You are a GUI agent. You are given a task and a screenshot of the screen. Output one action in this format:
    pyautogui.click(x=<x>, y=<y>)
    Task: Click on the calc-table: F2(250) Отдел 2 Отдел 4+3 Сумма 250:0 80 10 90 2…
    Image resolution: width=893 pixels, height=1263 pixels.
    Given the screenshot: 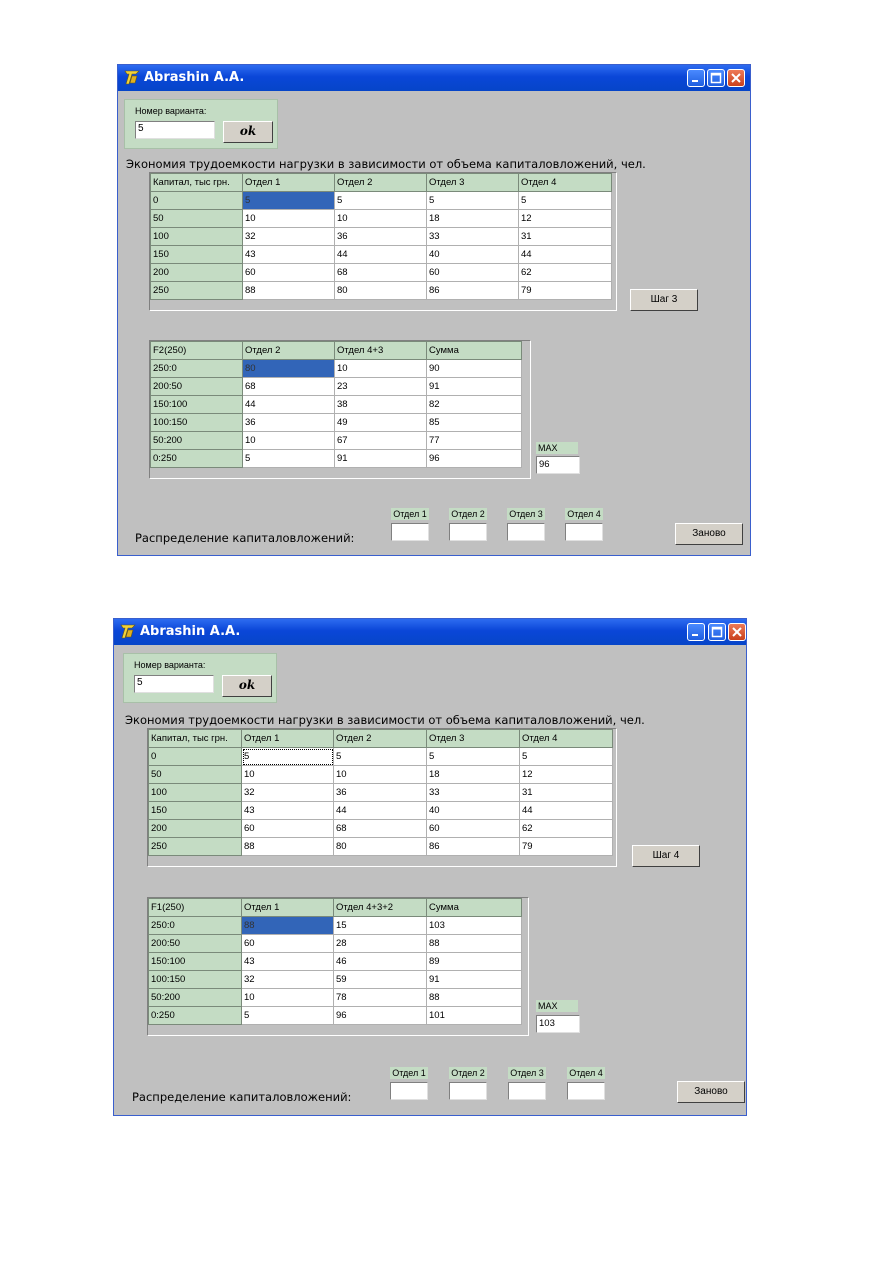 What is the action you would take?
    pyautogui.click(x=336, y=404)
    